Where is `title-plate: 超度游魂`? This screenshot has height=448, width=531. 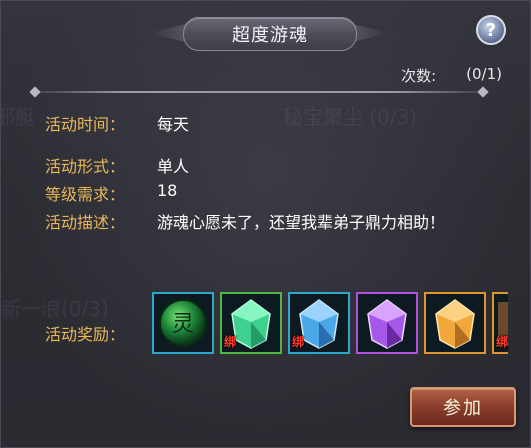
title-plate: 超度游魂 is located at coordinates (270, 34).